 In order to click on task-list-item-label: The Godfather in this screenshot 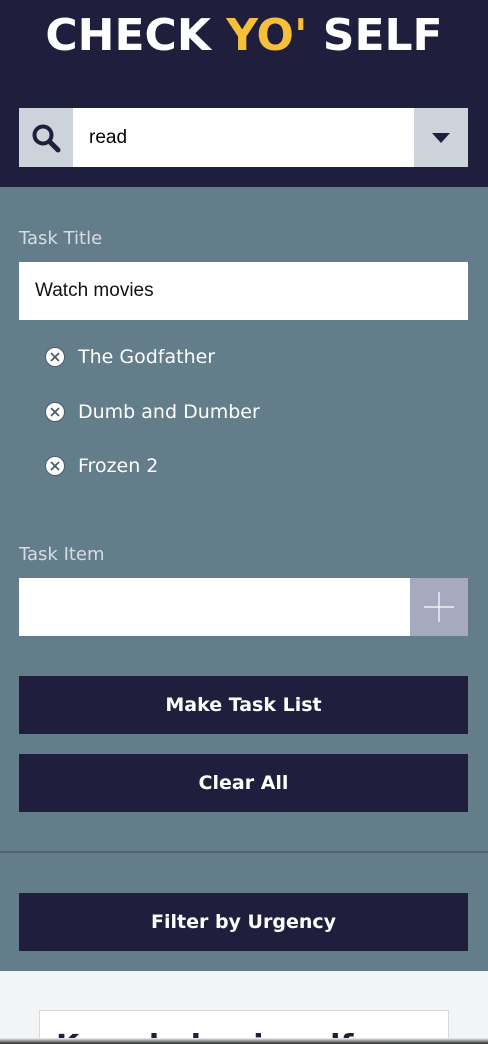, I will do `click(147, 357)`.